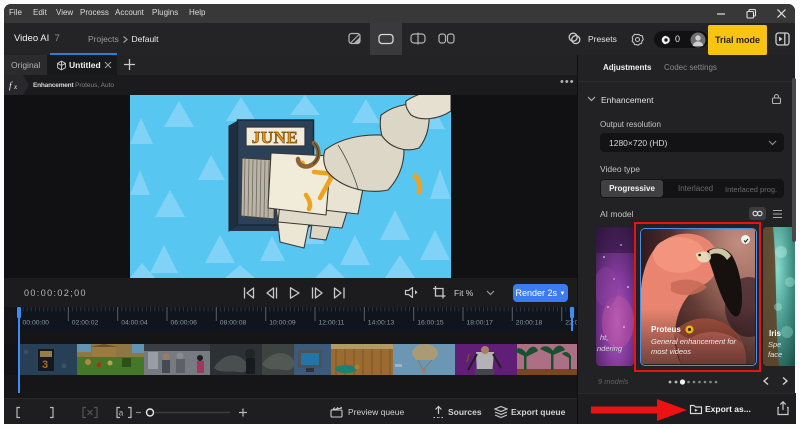  Describe the element at coordinates (134, 323) in the screenshot. I see `svg-text: 04:00:04` at that location.